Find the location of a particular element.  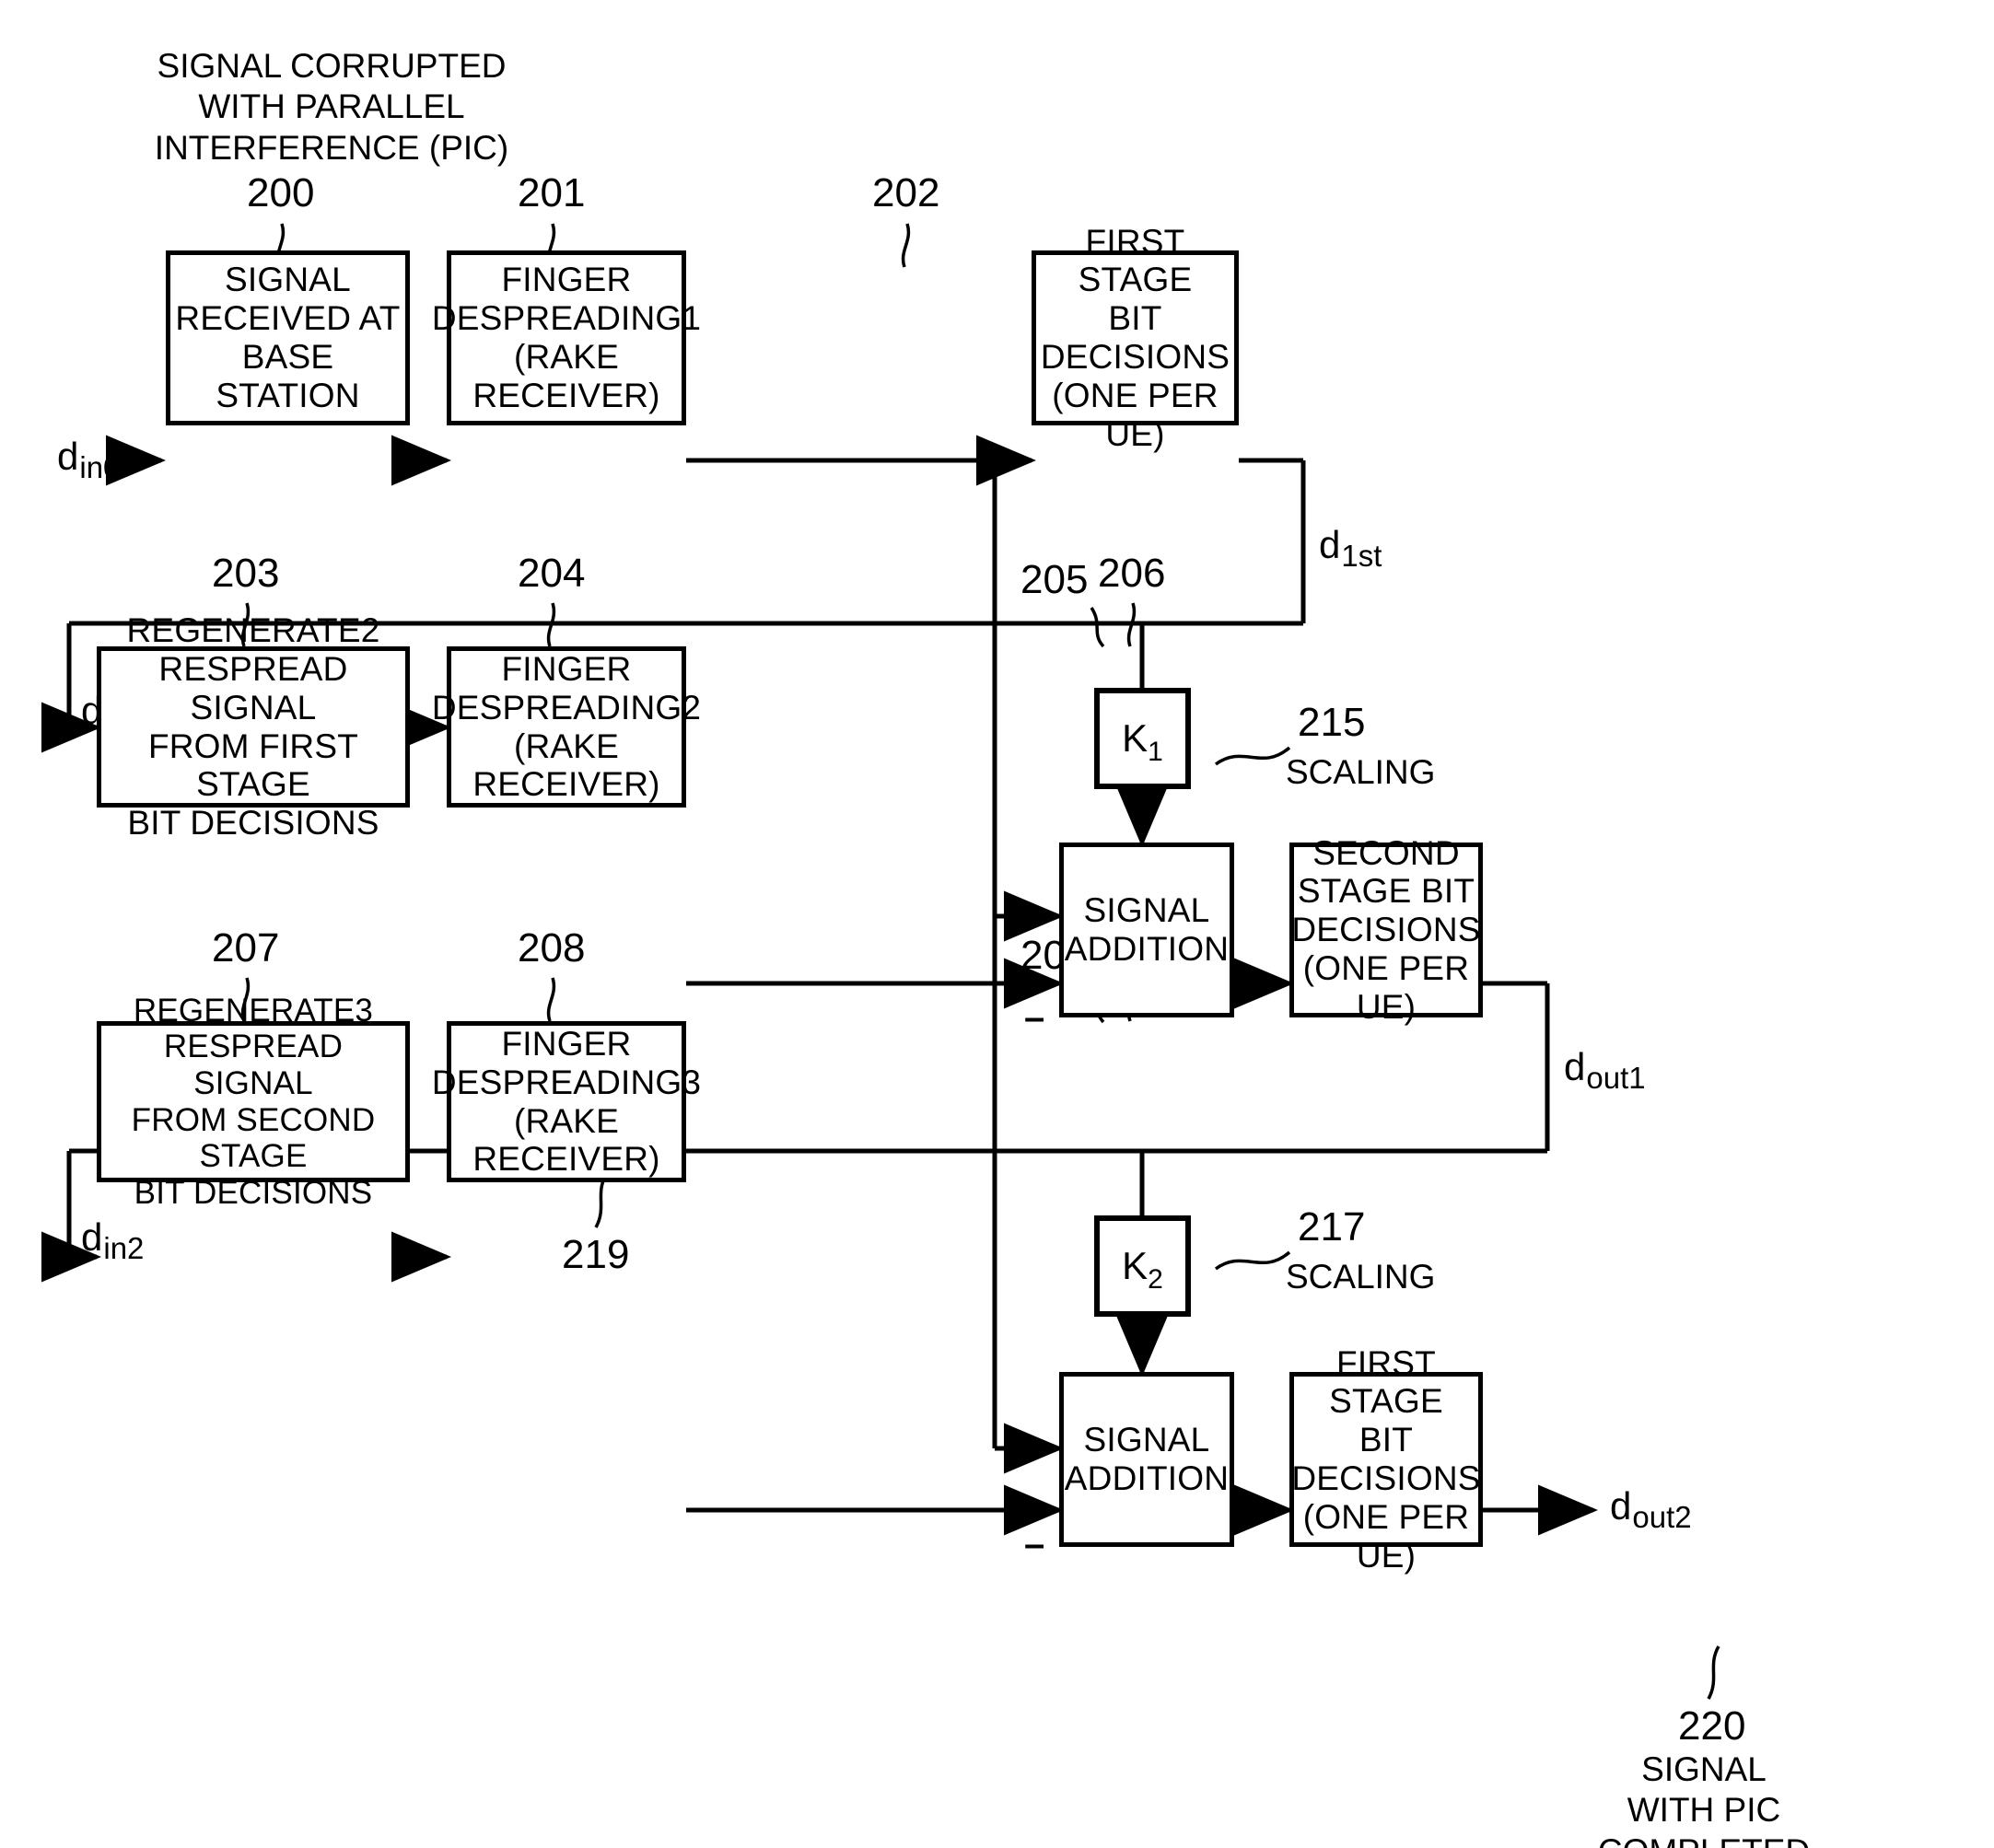

block-215-scaling-k1: K1 is located at coordinates (1142, 738).